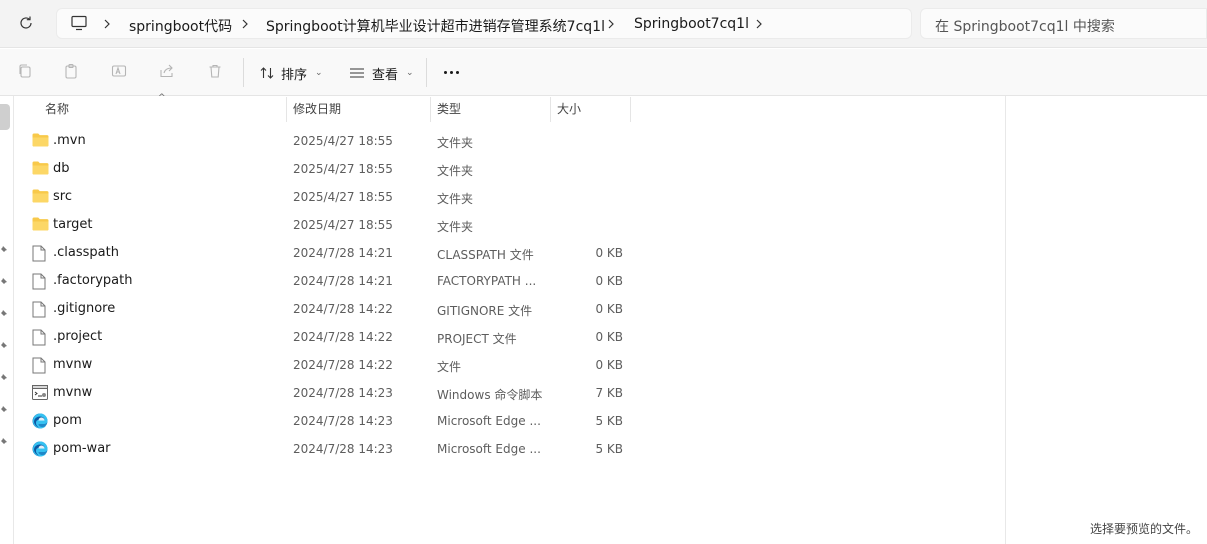 The height and width of the screenshot is (544, 1207). I want to click on refresh-icon, so click(26, 23).